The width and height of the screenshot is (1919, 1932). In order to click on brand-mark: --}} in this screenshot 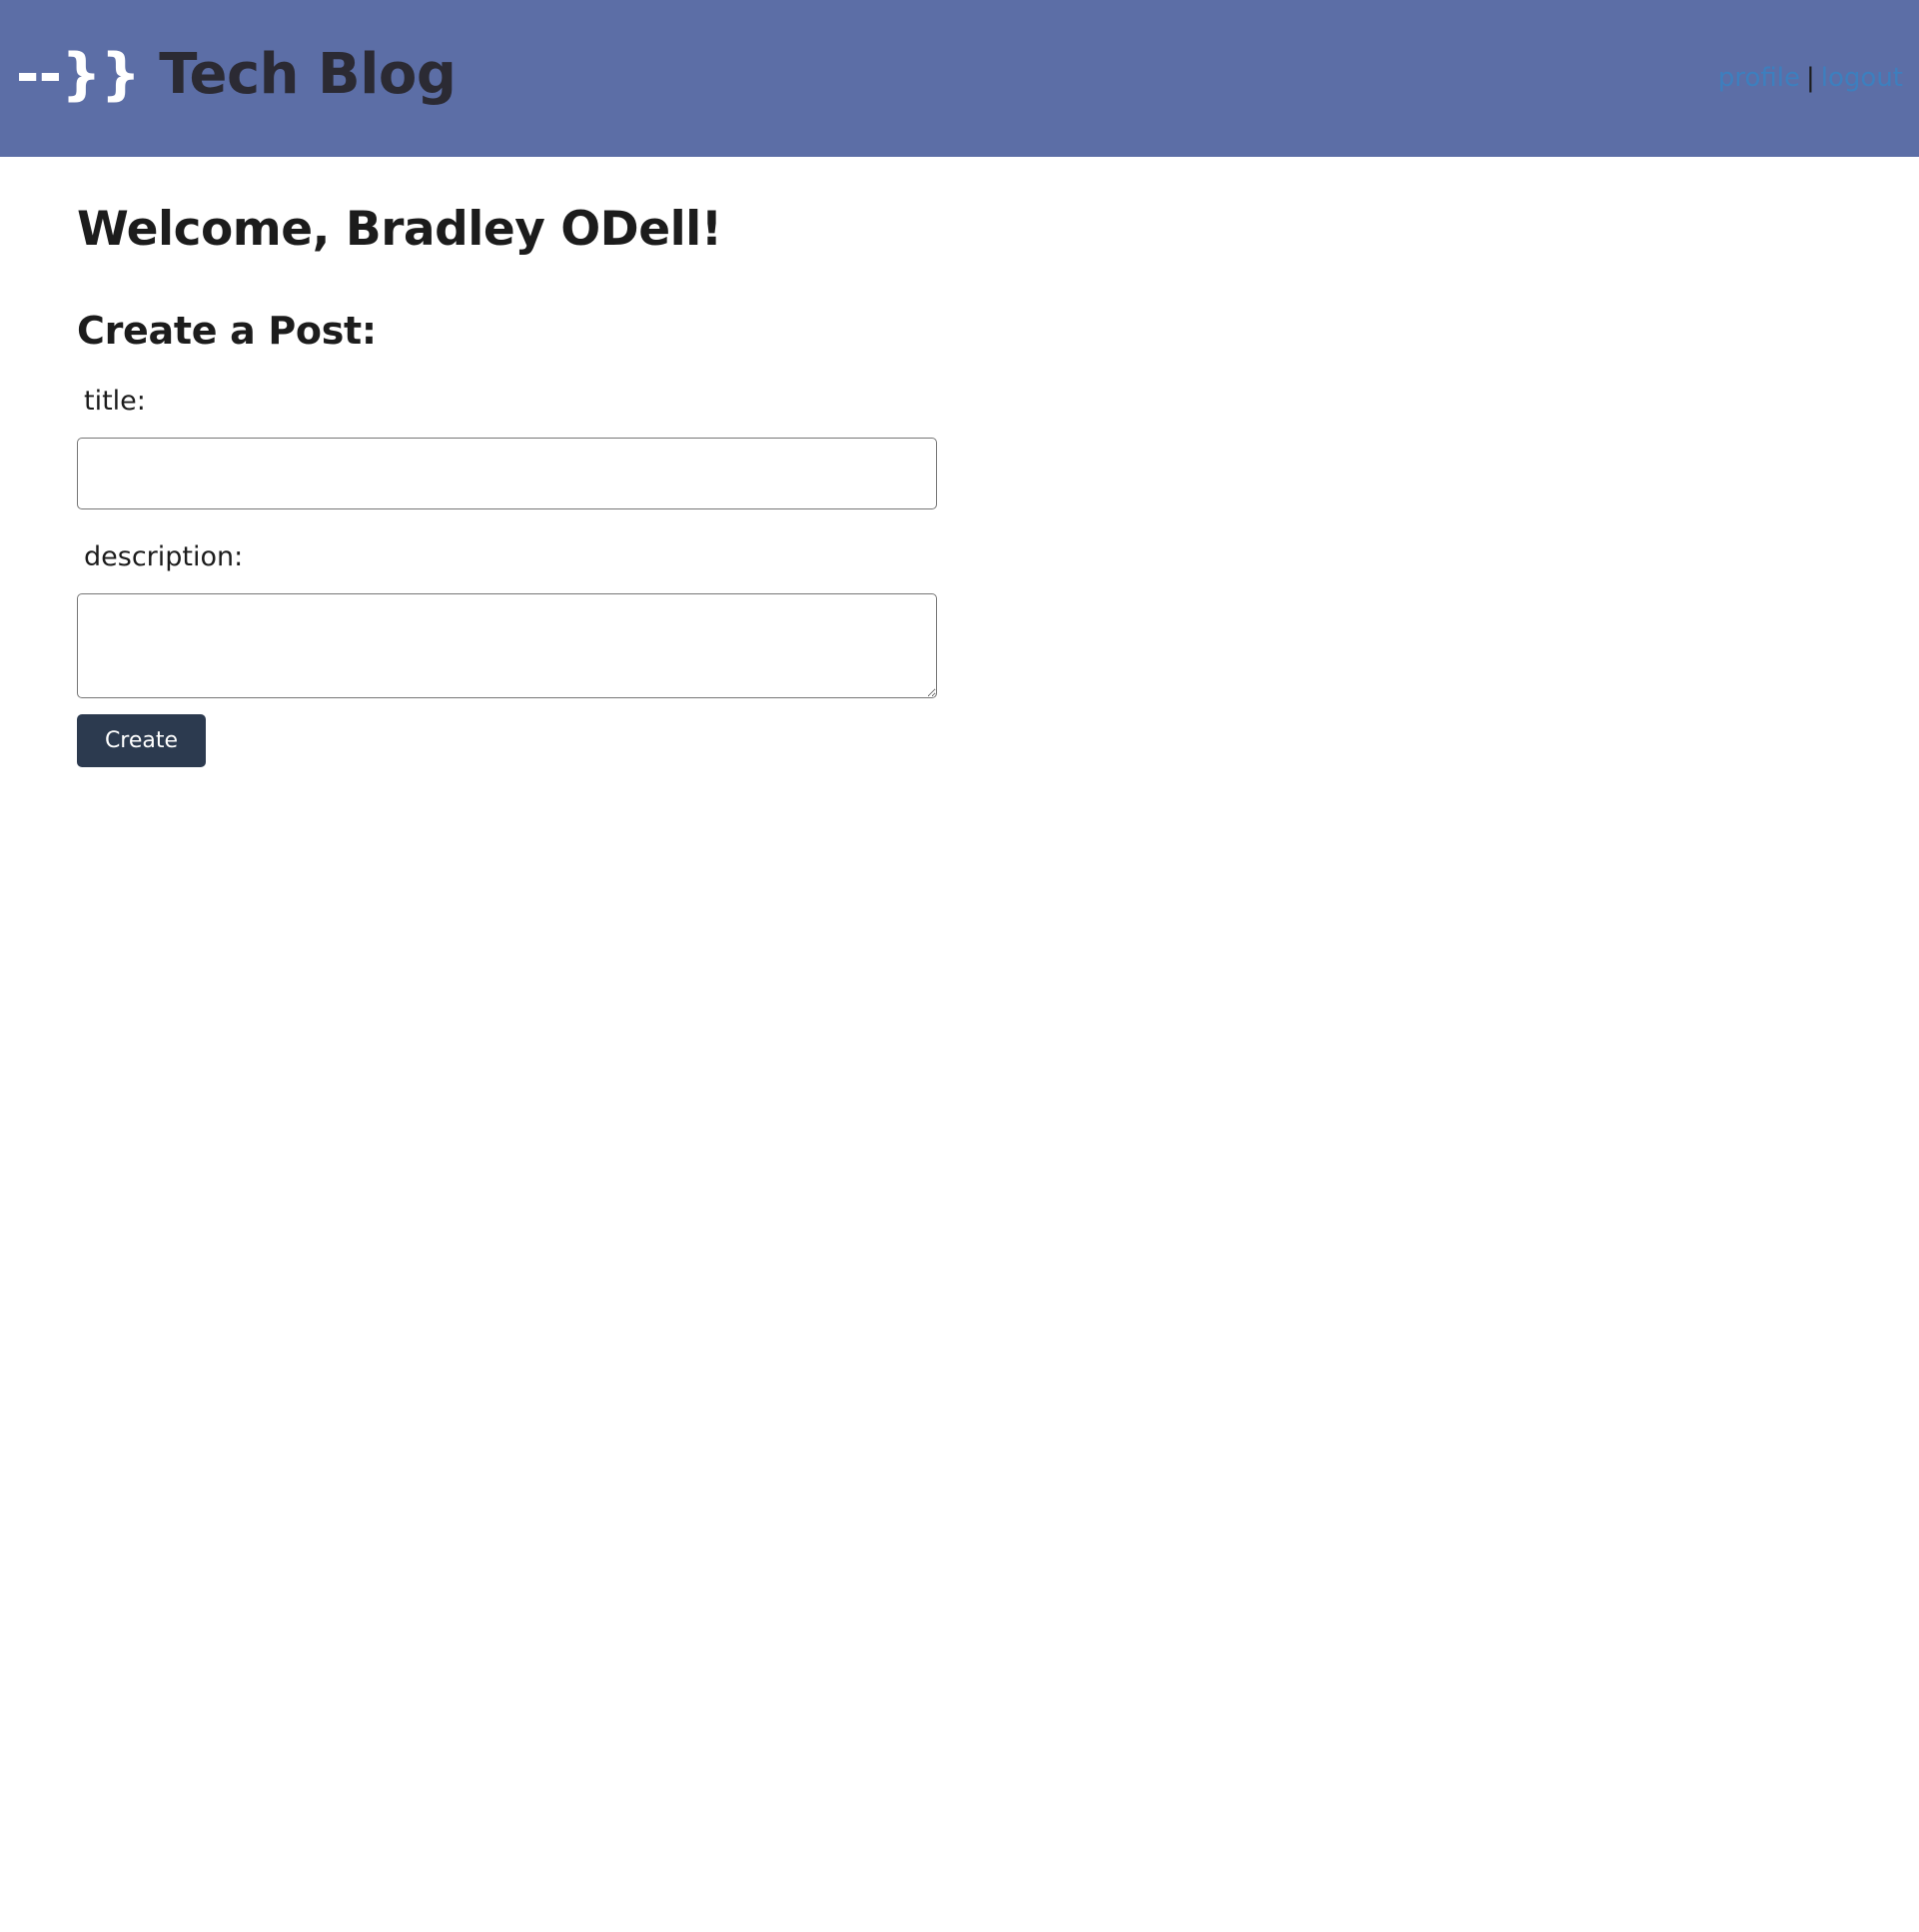, I will do `click(78, 74)`.